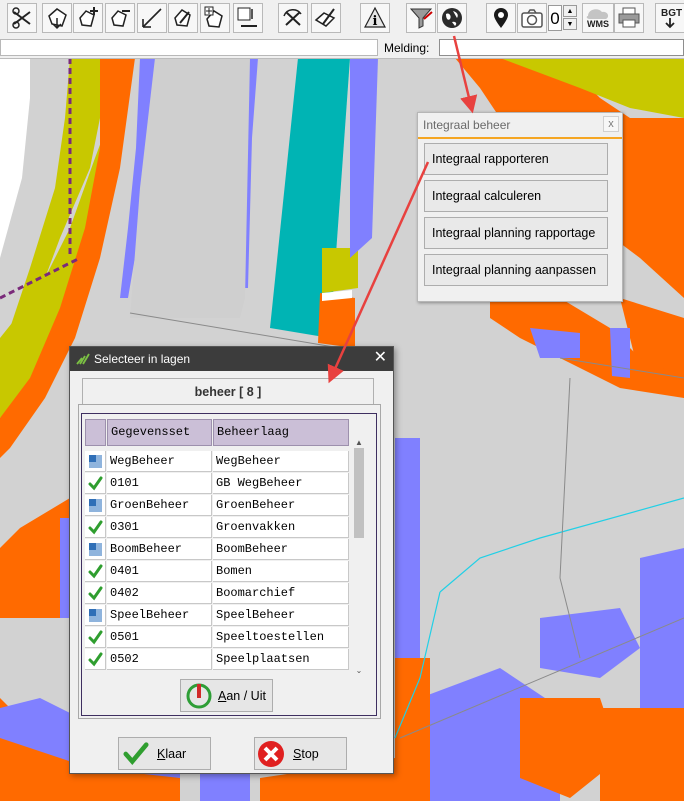 The height and width of the screenshot is (801, 684). I want to click on print-button, so click(629, 18).